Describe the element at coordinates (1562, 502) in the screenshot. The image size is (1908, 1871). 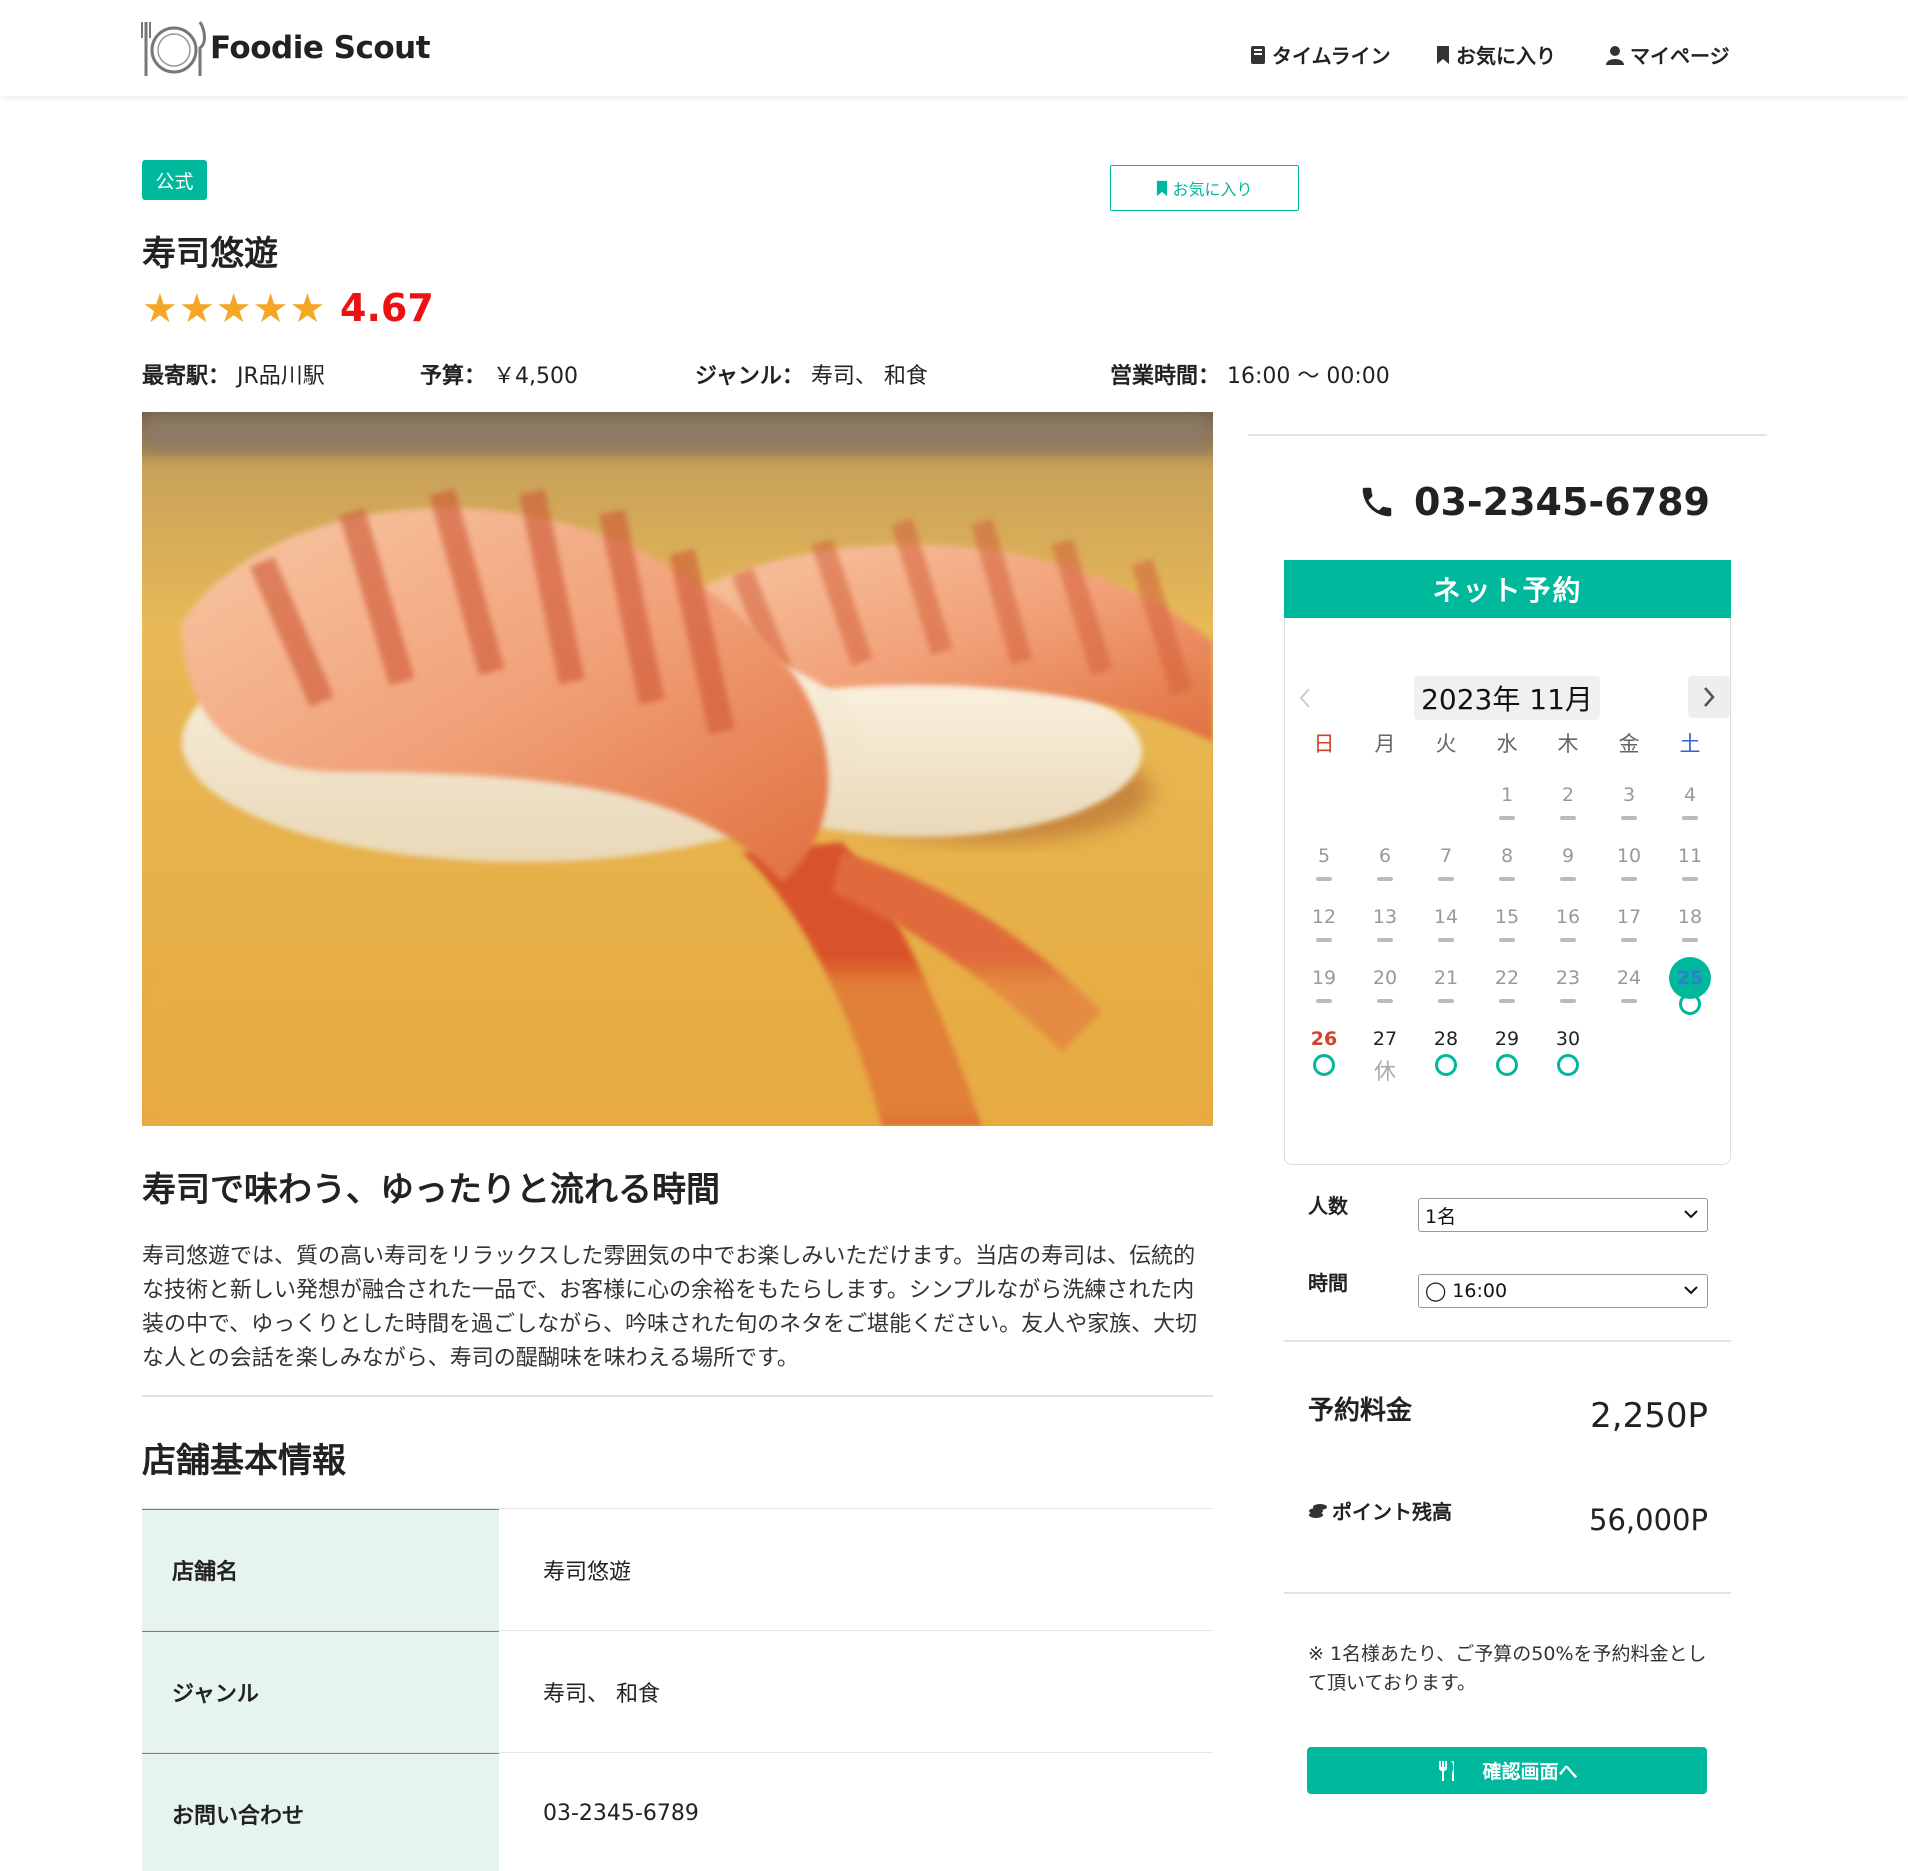
I see `phone-number-text: 03-2345-6789` at that location.